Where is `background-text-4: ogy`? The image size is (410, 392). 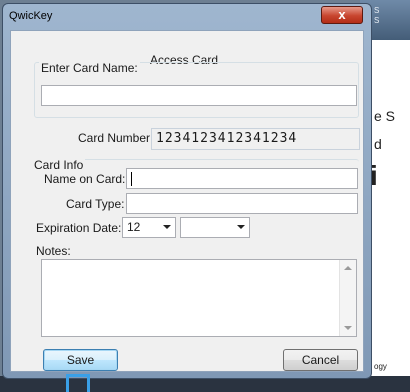 background-text-4: ogy is located at coordinates (380, 366).